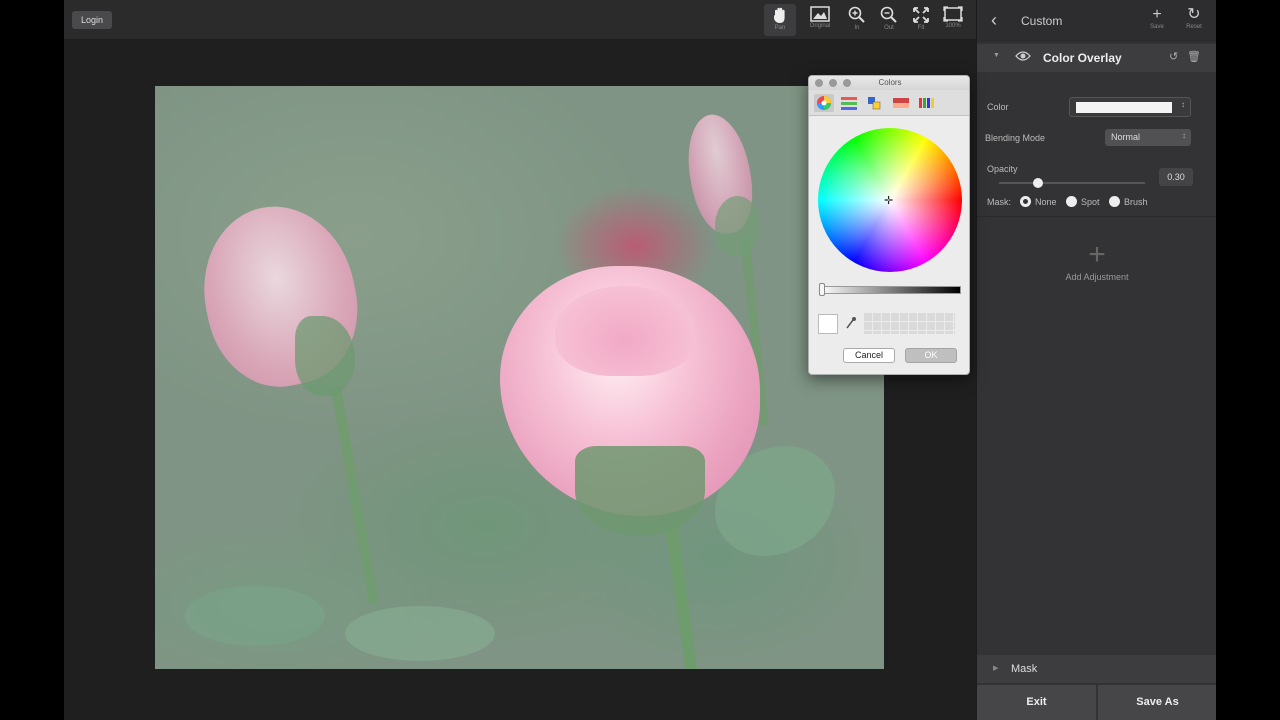 This screenshot has width=1280, height=720. I want to click on leaf-bottom-left, so click(255, 616).